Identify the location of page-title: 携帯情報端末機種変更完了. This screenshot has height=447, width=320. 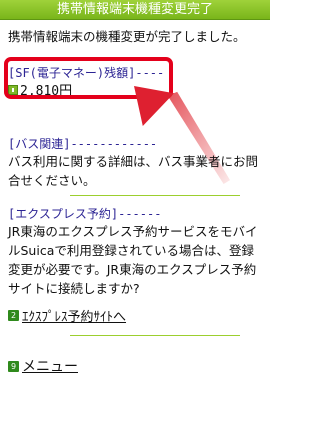
(134, 9).